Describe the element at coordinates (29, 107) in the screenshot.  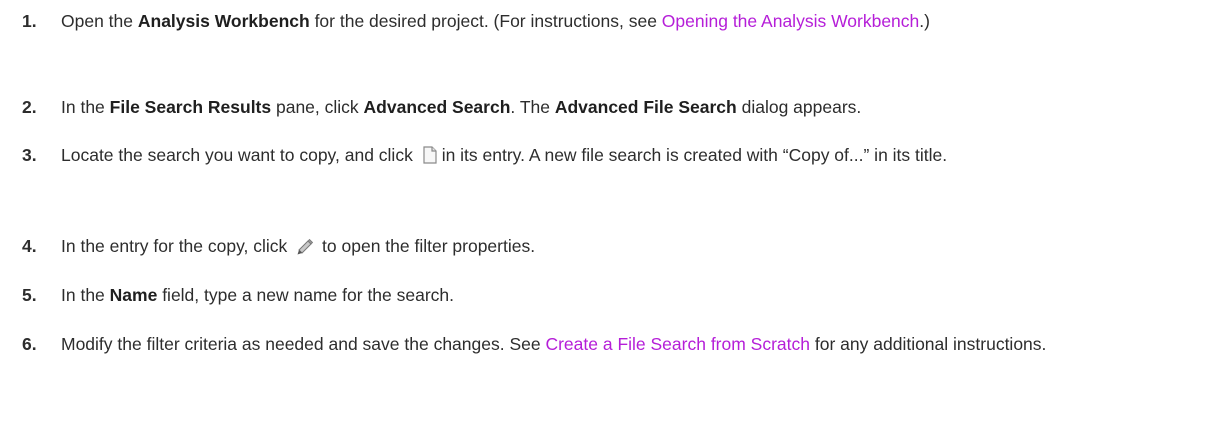
I see `step-number: 2.` at that location.